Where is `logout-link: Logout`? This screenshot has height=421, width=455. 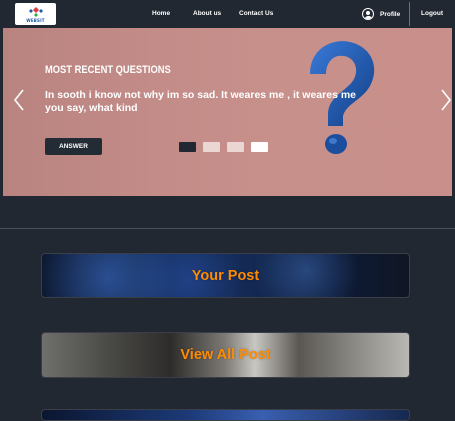
logout-link: Logout is located at coordinates (432, 13).